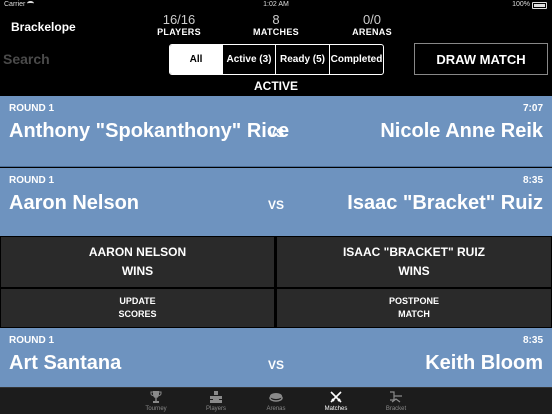  What do you see at coordinates (43, 27) in the screenshot?
I see `app-title: Brackelope` at bounding box center [43, 27].